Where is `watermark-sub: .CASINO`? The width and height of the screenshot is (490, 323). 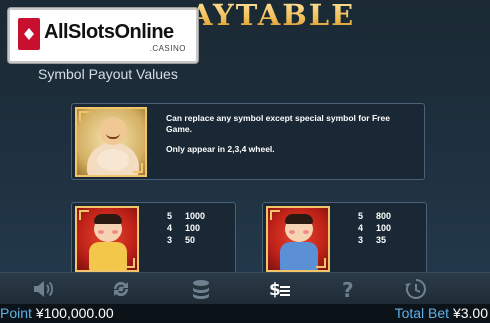 watermark-sub: .CASINO is located at coordinates (167, 48).